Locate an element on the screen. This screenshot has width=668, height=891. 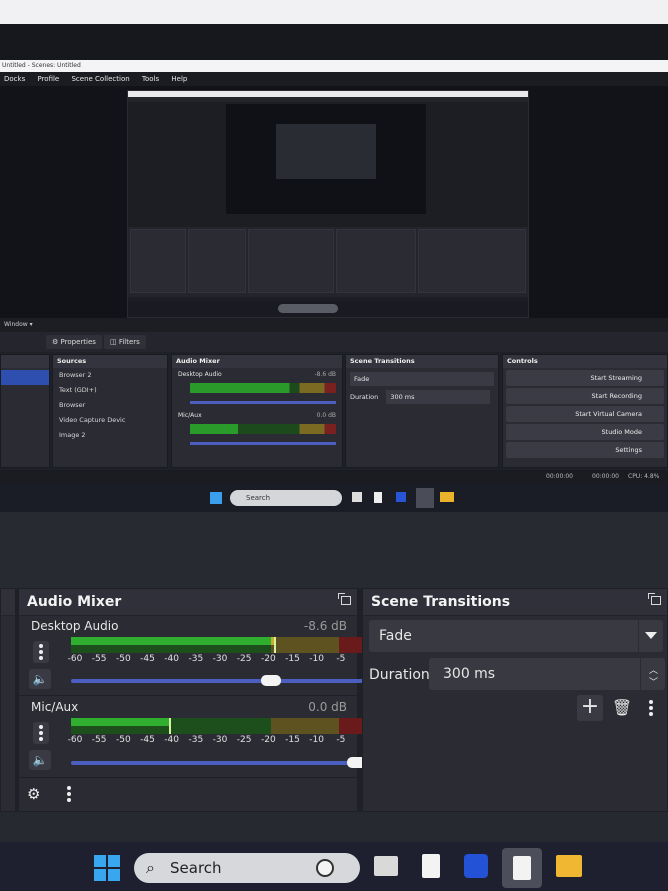
nested-canvas is located at coordinates (326, 159).